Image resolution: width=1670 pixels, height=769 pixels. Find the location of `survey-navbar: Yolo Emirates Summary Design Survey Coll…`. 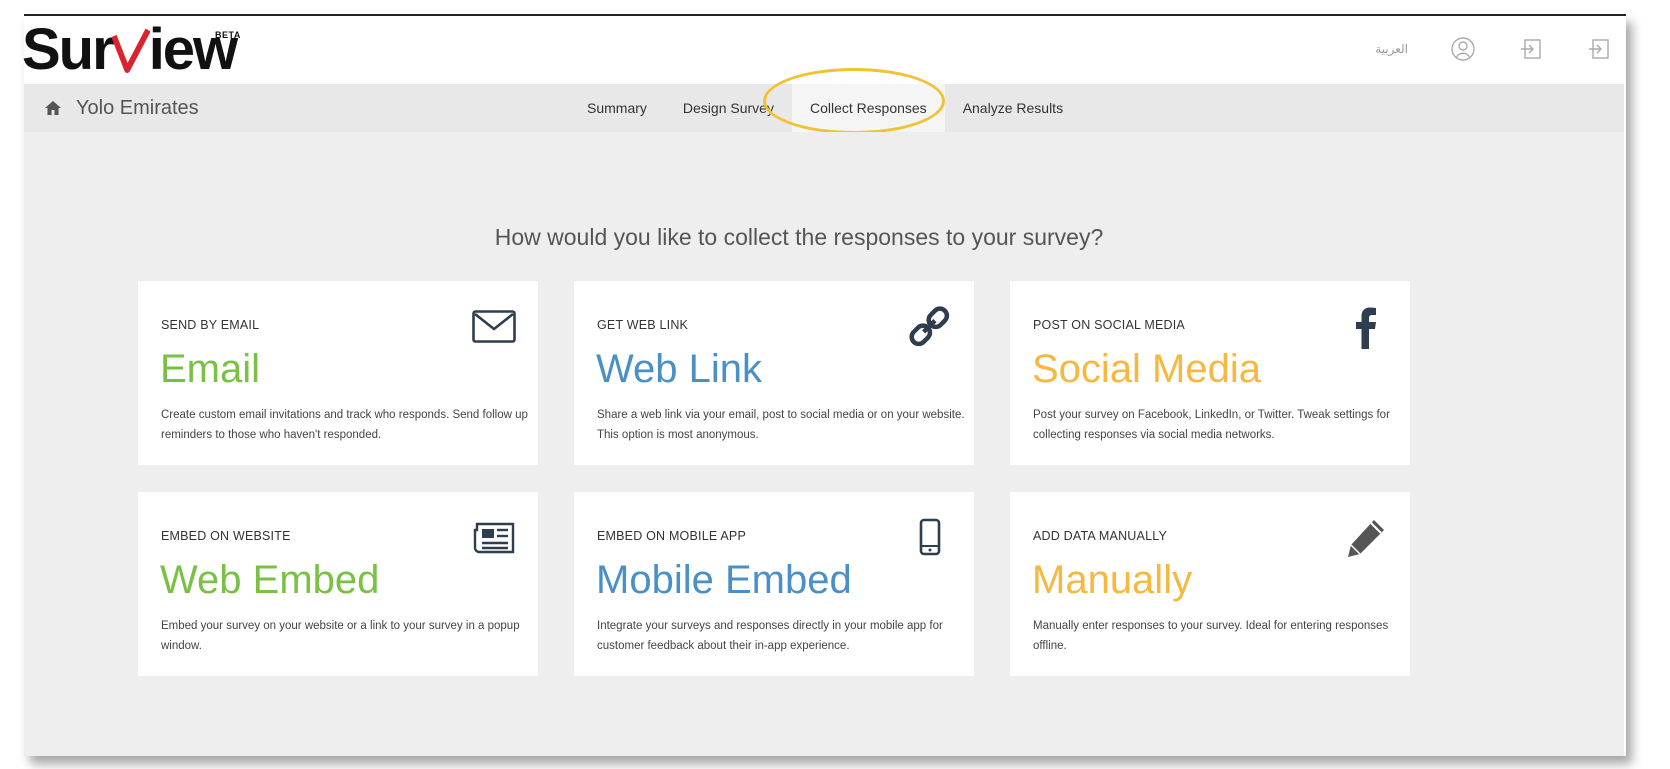

survey-navbar: Yolo Emirates Summary Design Survey Coll… is located at coordinates (824, 108).